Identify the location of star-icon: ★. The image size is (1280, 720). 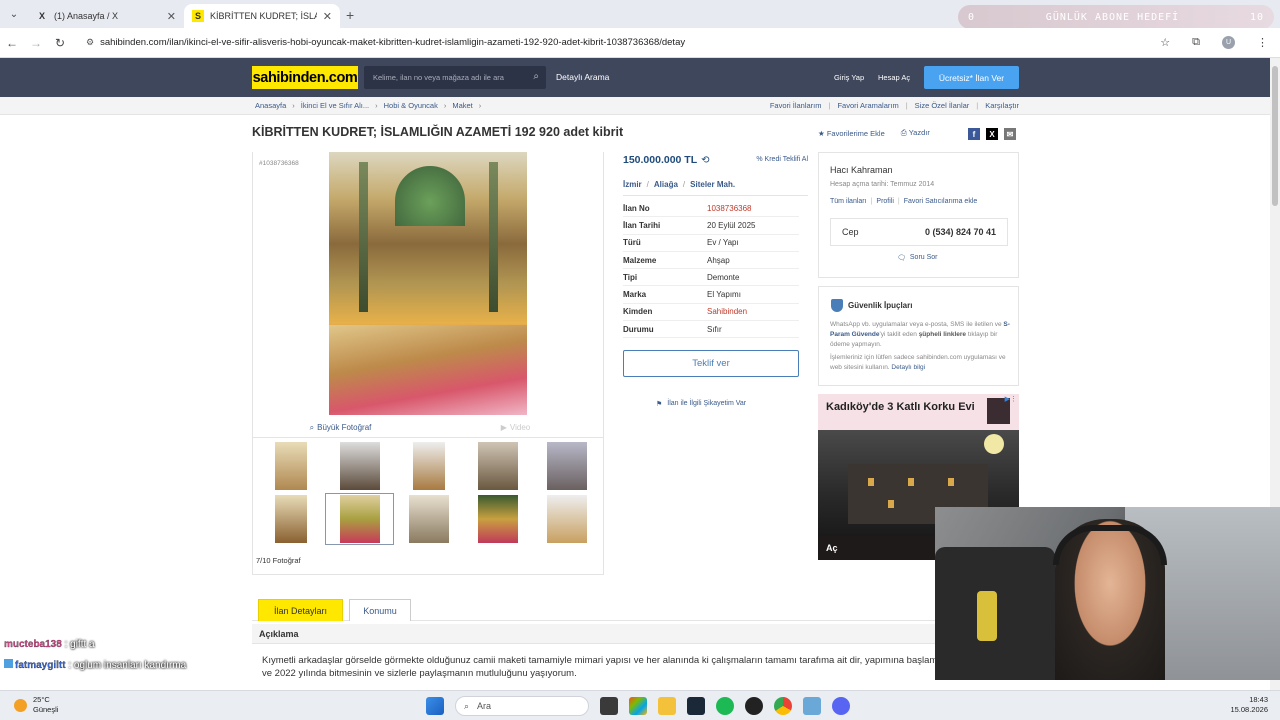
(822, 133).